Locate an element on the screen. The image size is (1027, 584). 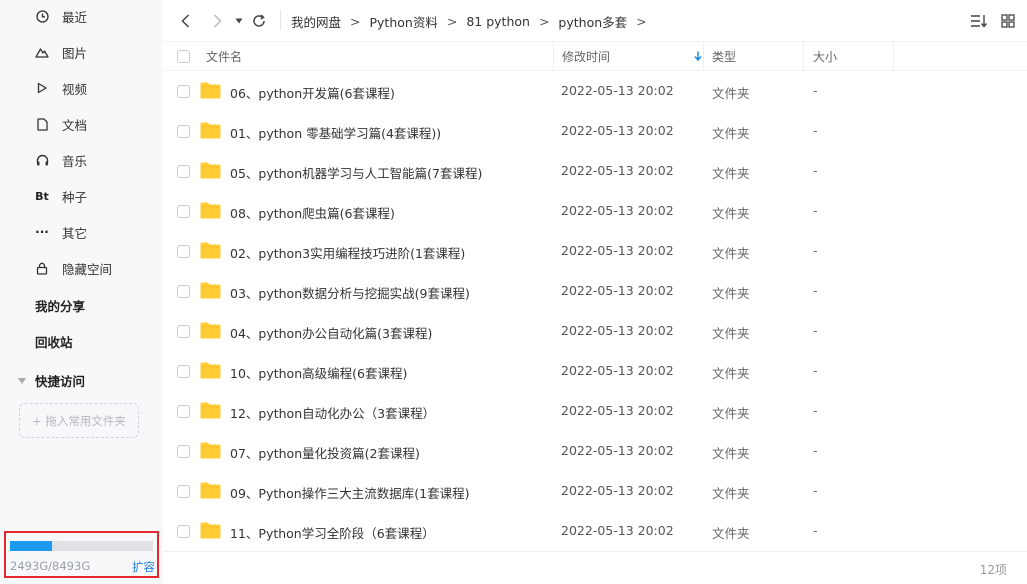
breadcrumb-item-current-folder: python多套 is located at coordinates (592, 21).